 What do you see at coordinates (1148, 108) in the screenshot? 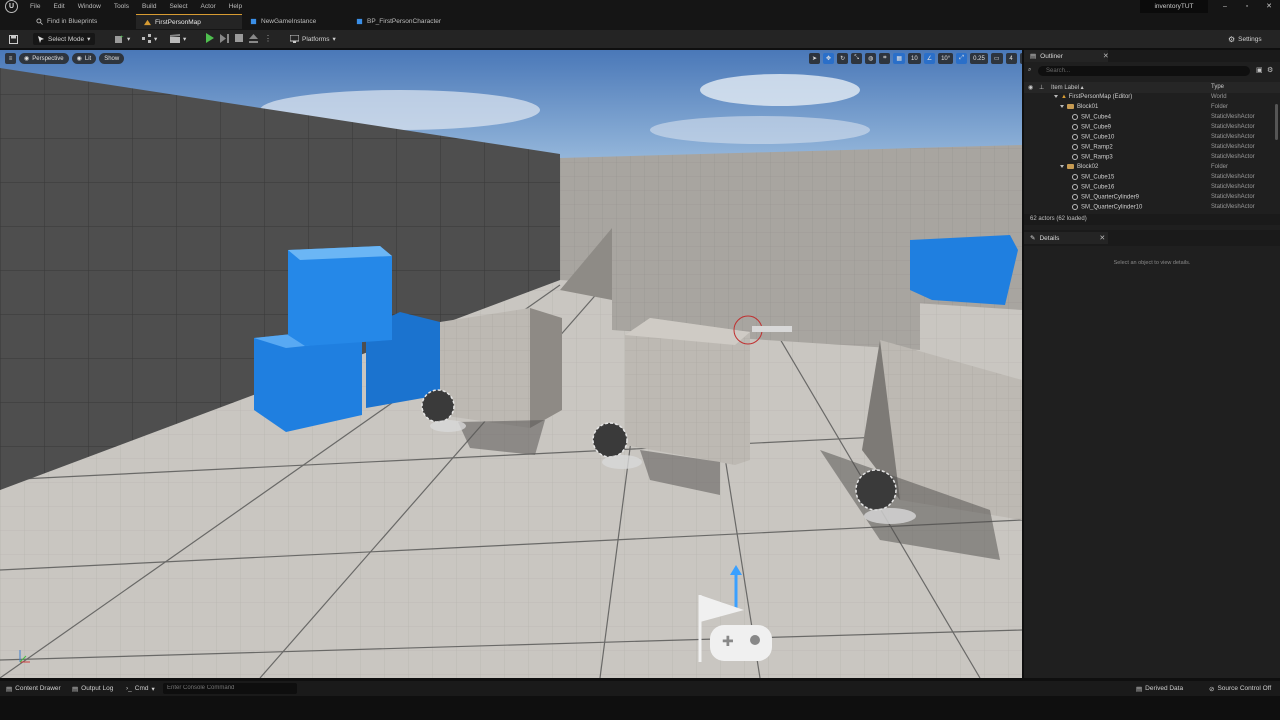
I see `outliner-row: Block01 Folder` at bounding box center [1148, 108].